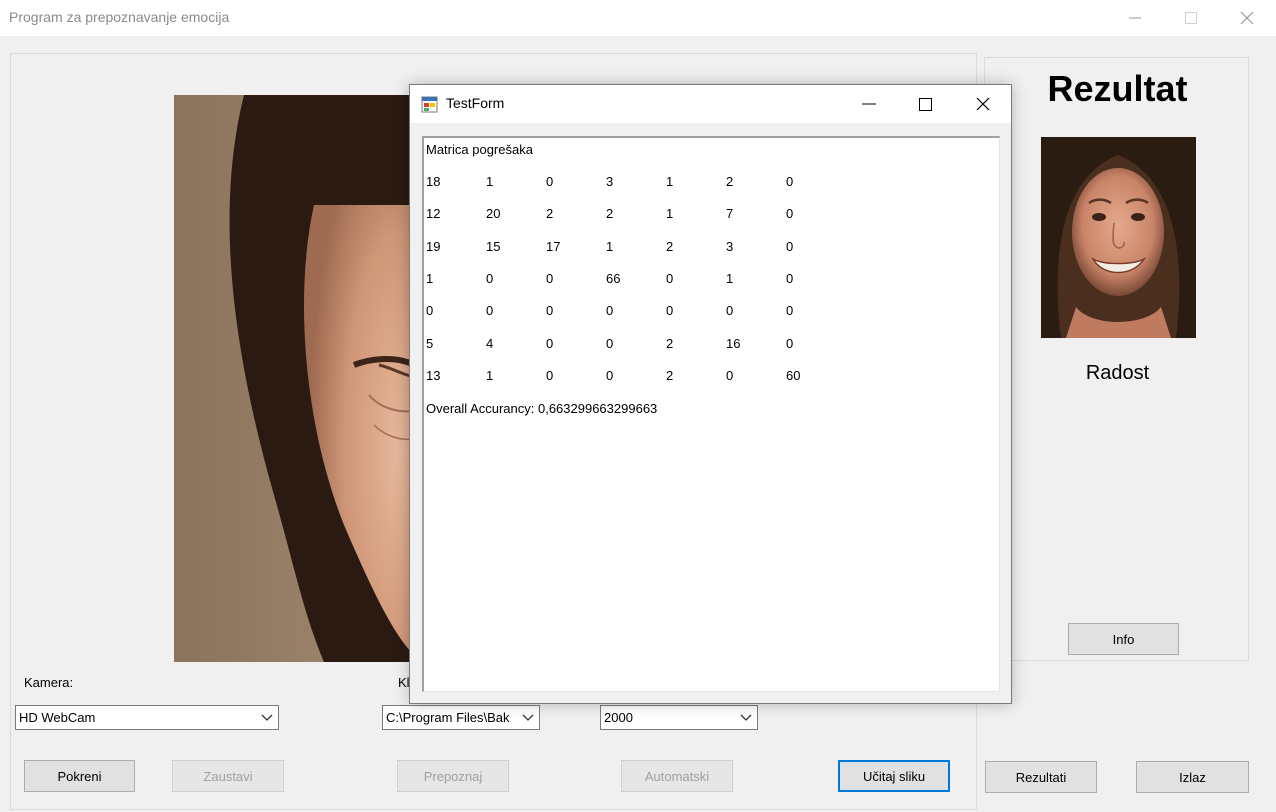 The width and height of the screenshot is (1276, 812). Describe the element at coordinates (679, 717) in the screenshot. I see `interval-select: 2000` at that location.